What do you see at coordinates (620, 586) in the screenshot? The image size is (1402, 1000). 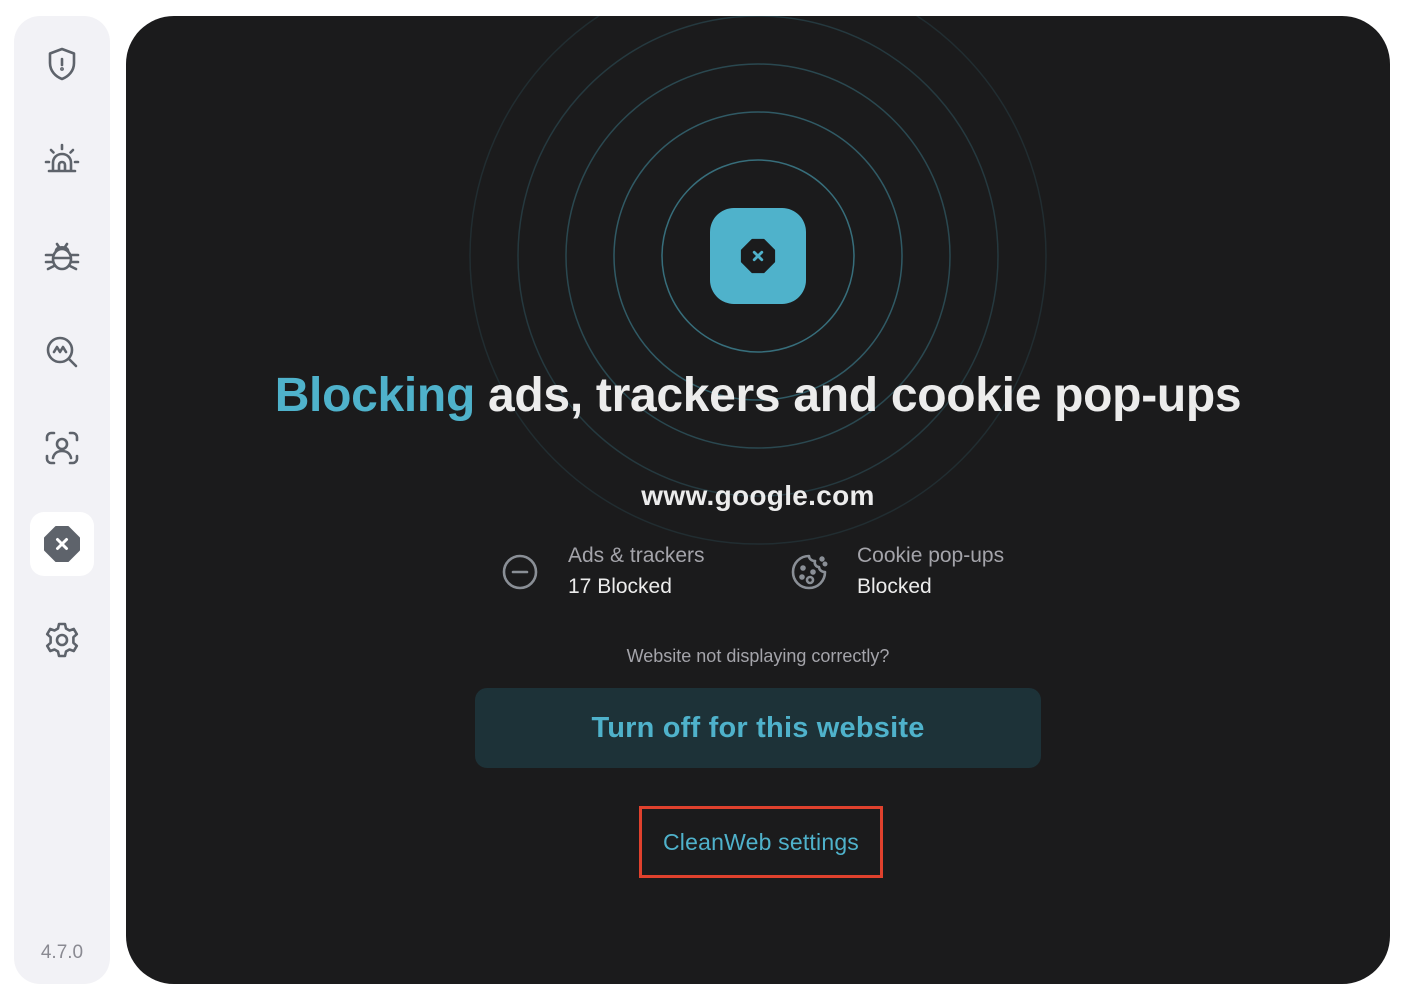 I see `ads-trackers-count: 17 Blocked` at bounding box center [620, 586].